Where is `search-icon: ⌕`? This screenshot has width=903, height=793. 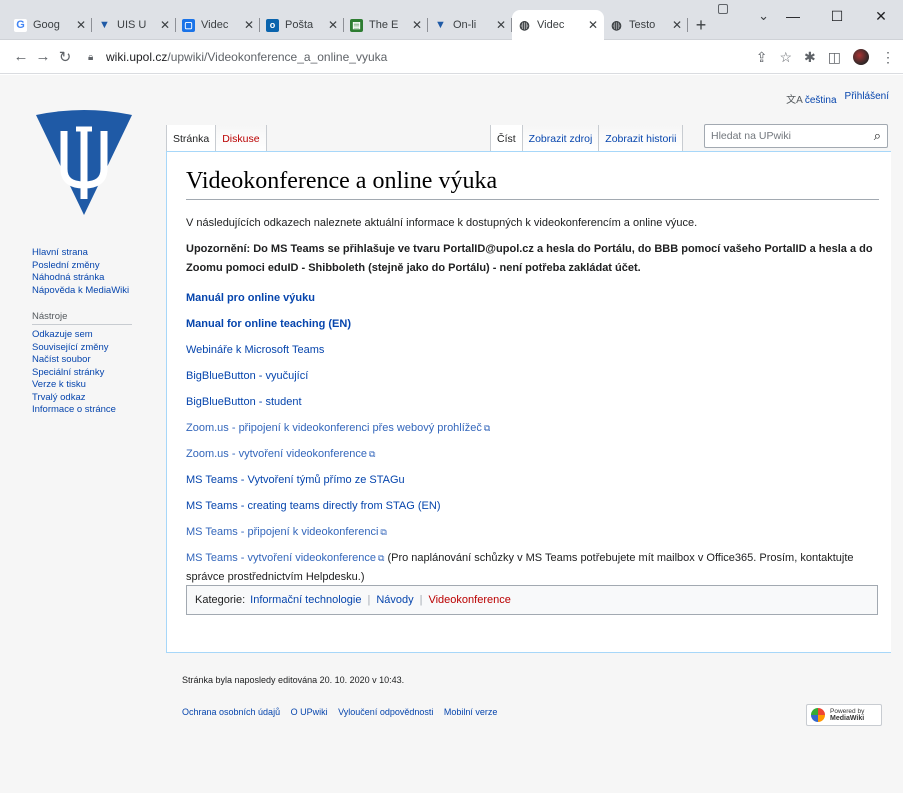 search-icon: ⌕ is located at coordinates (877, 136).